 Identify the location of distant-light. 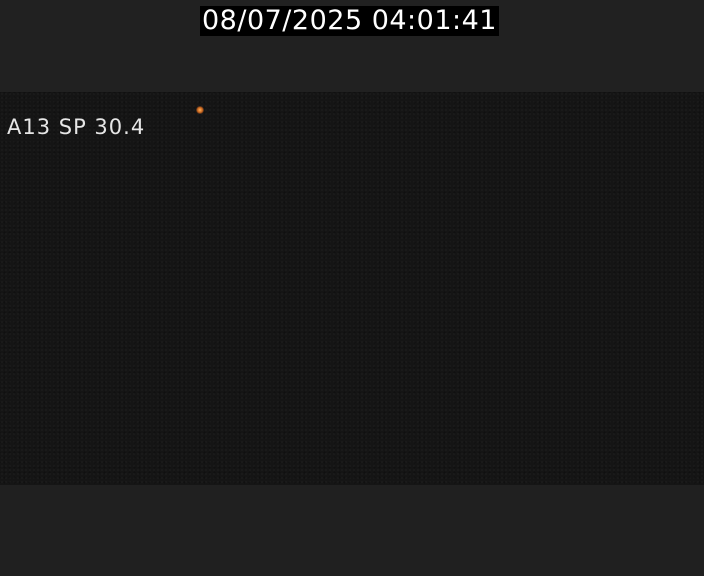
(200, 110).